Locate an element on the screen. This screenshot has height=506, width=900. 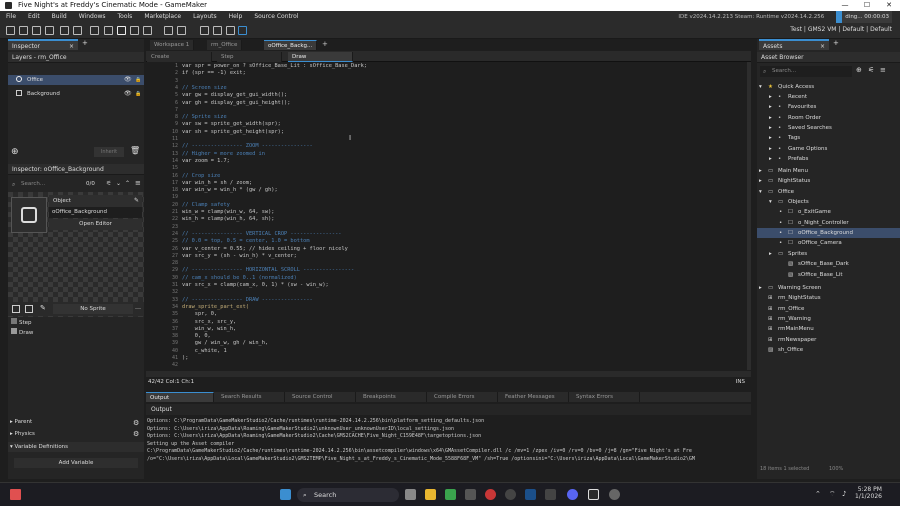
undo-icon is located at coordinates (64, 30).